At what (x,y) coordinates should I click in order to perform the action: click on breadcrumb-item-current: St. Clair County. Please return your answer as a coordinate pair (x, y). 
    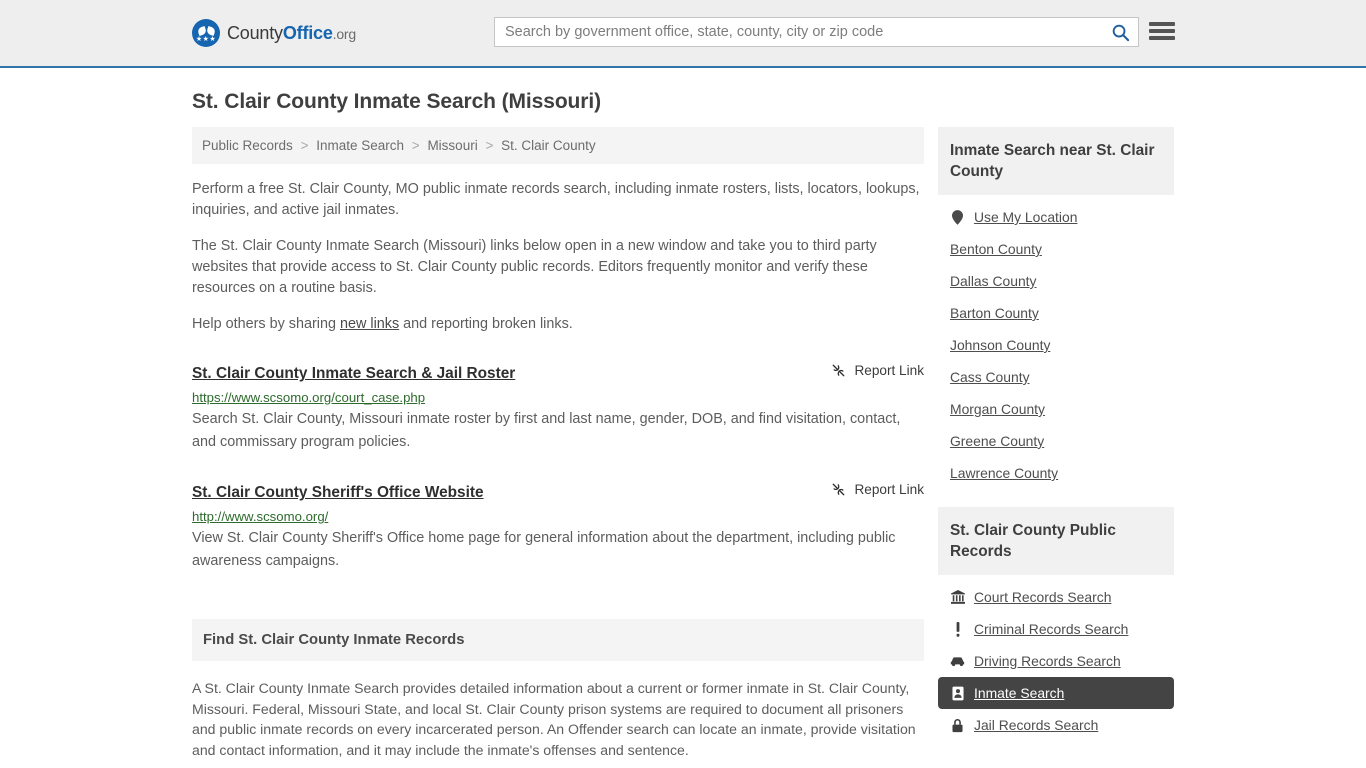
    Looking at the image, I should click on (548, 145).